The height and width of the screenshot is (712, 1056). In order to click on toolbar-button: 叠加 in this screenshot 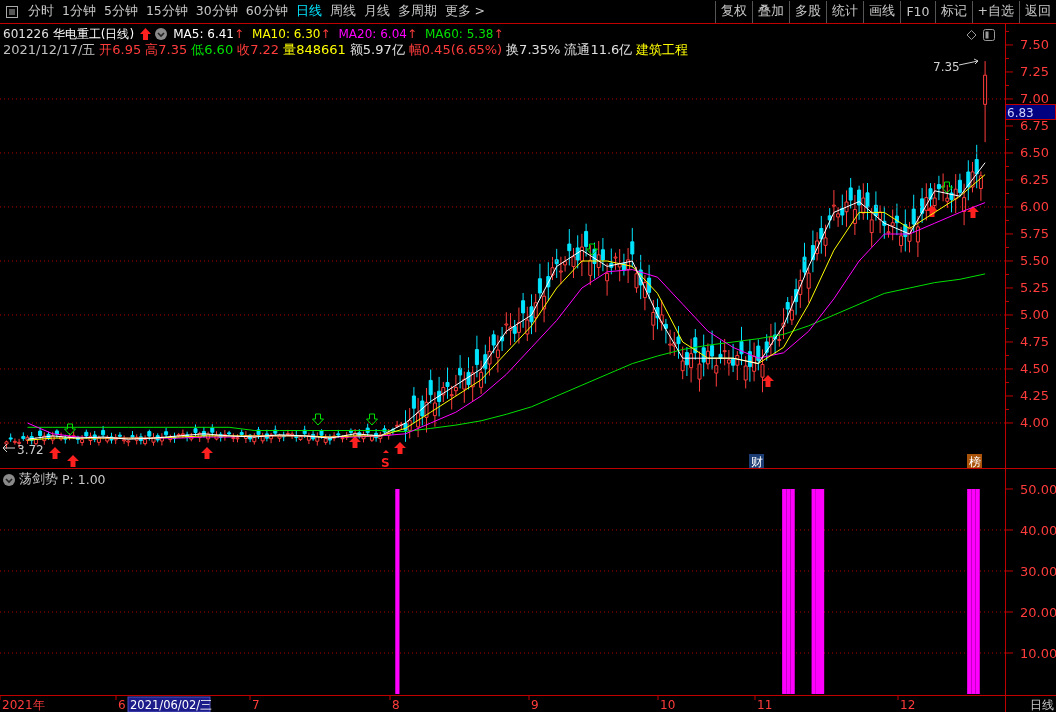, I will do `click(771, 11)`.